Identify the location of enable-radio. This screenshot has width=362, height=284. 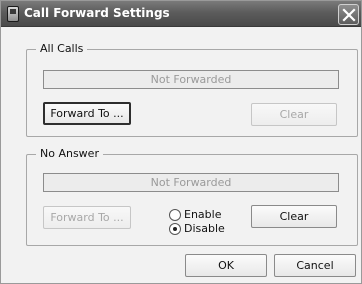
(175, 215).